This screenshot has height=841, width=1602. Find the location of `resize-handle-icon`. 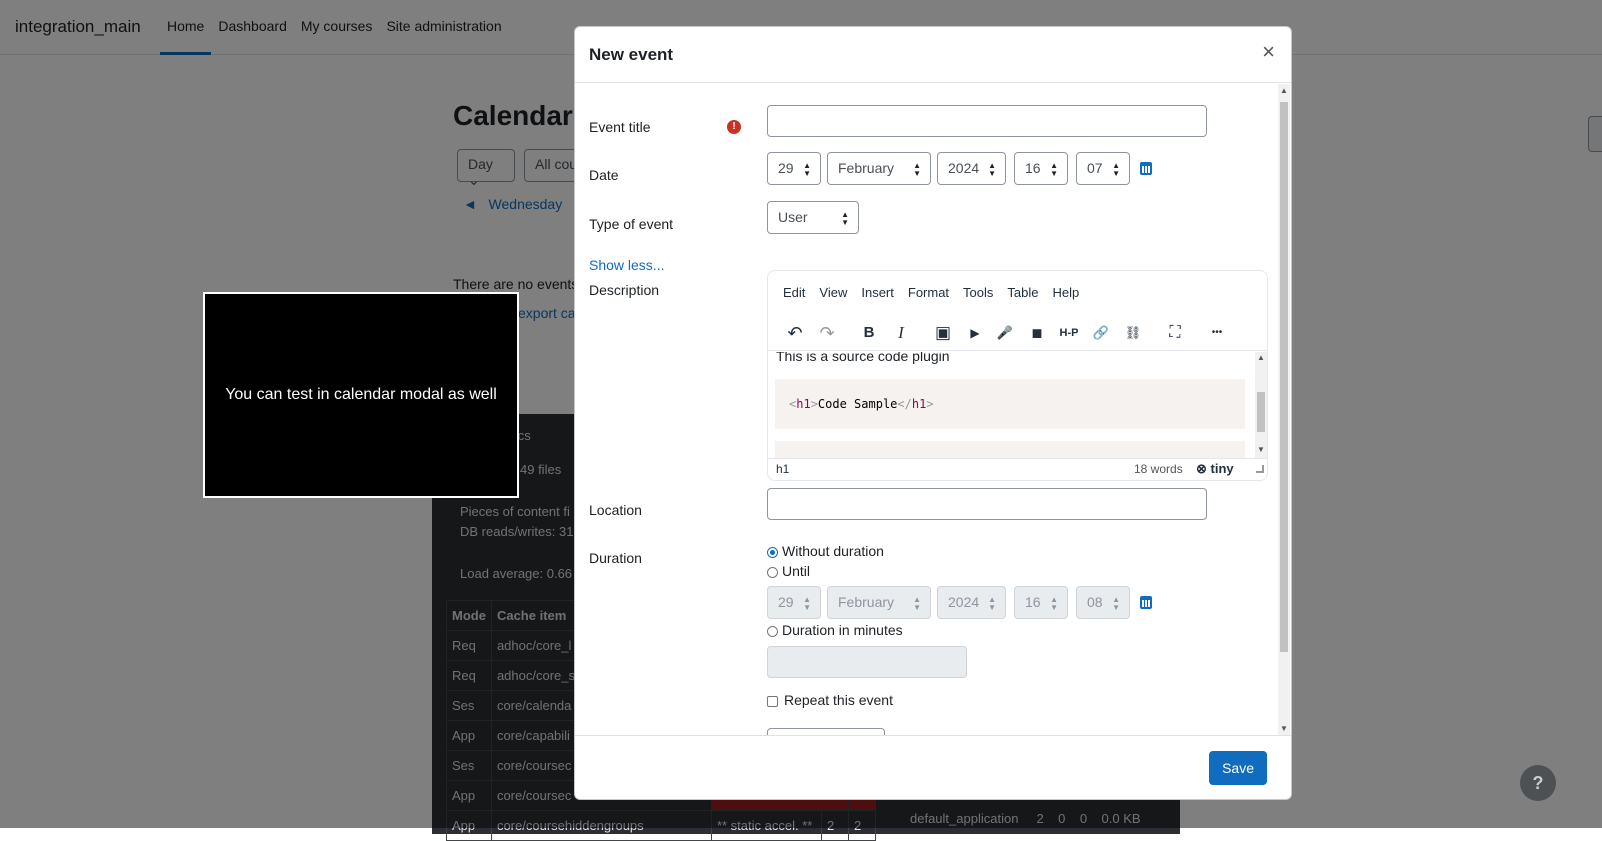

resize-handle-icon is located at coordinates (1260, 469).